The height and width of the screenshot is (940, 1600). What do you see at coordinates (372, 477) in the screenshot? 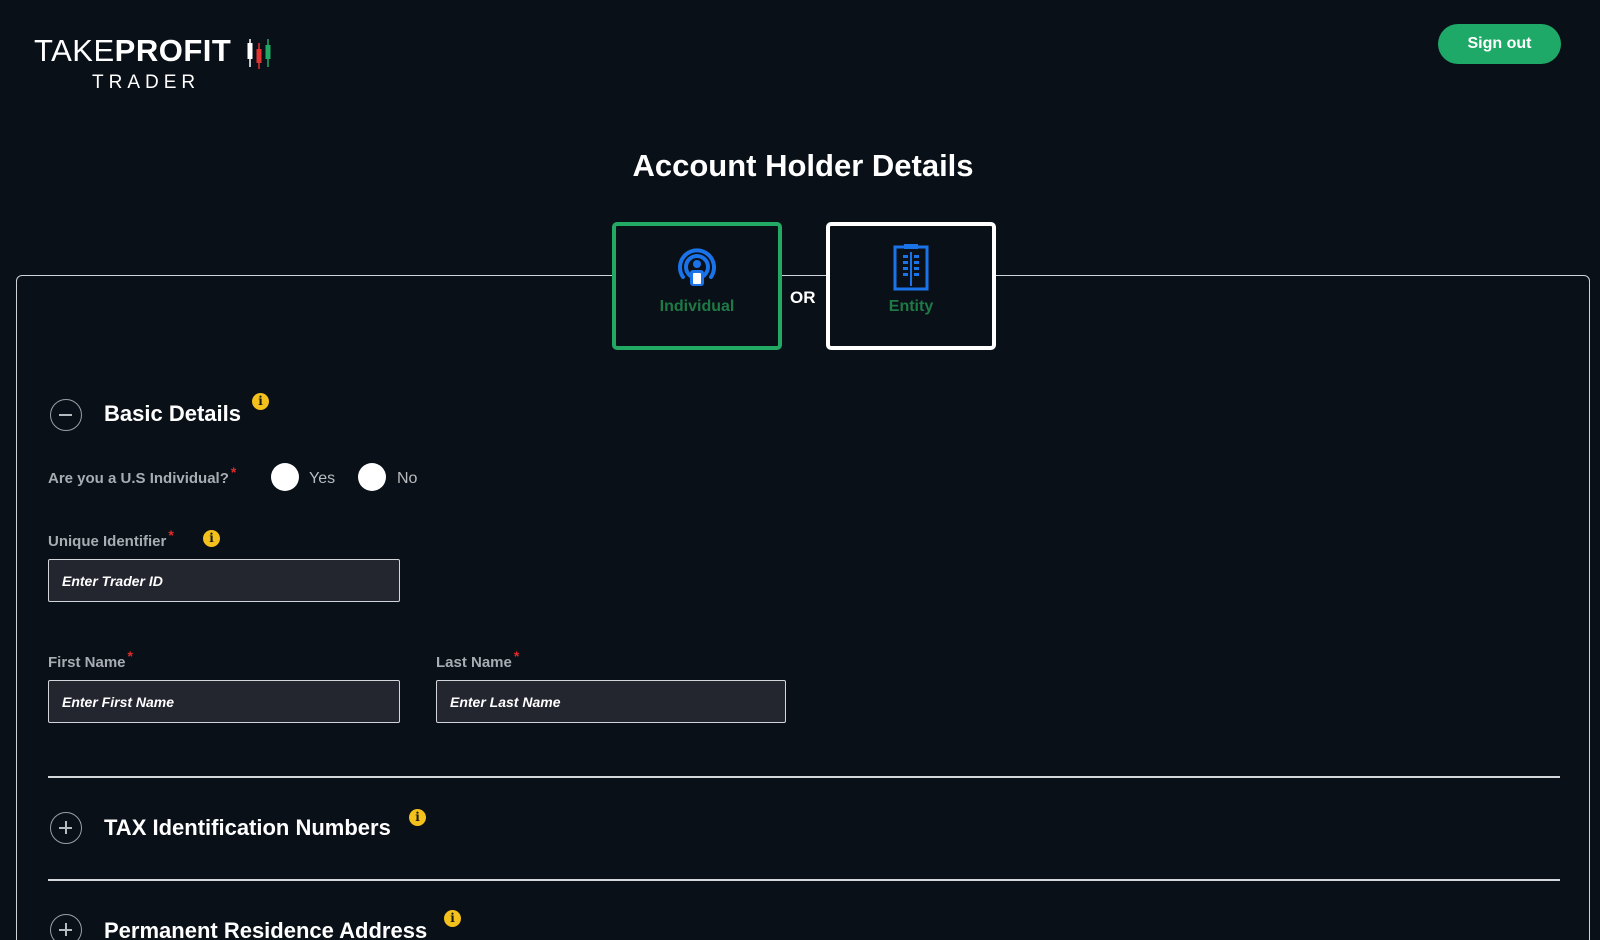
I see `us-no-radio` at bounding box center [372, 477].